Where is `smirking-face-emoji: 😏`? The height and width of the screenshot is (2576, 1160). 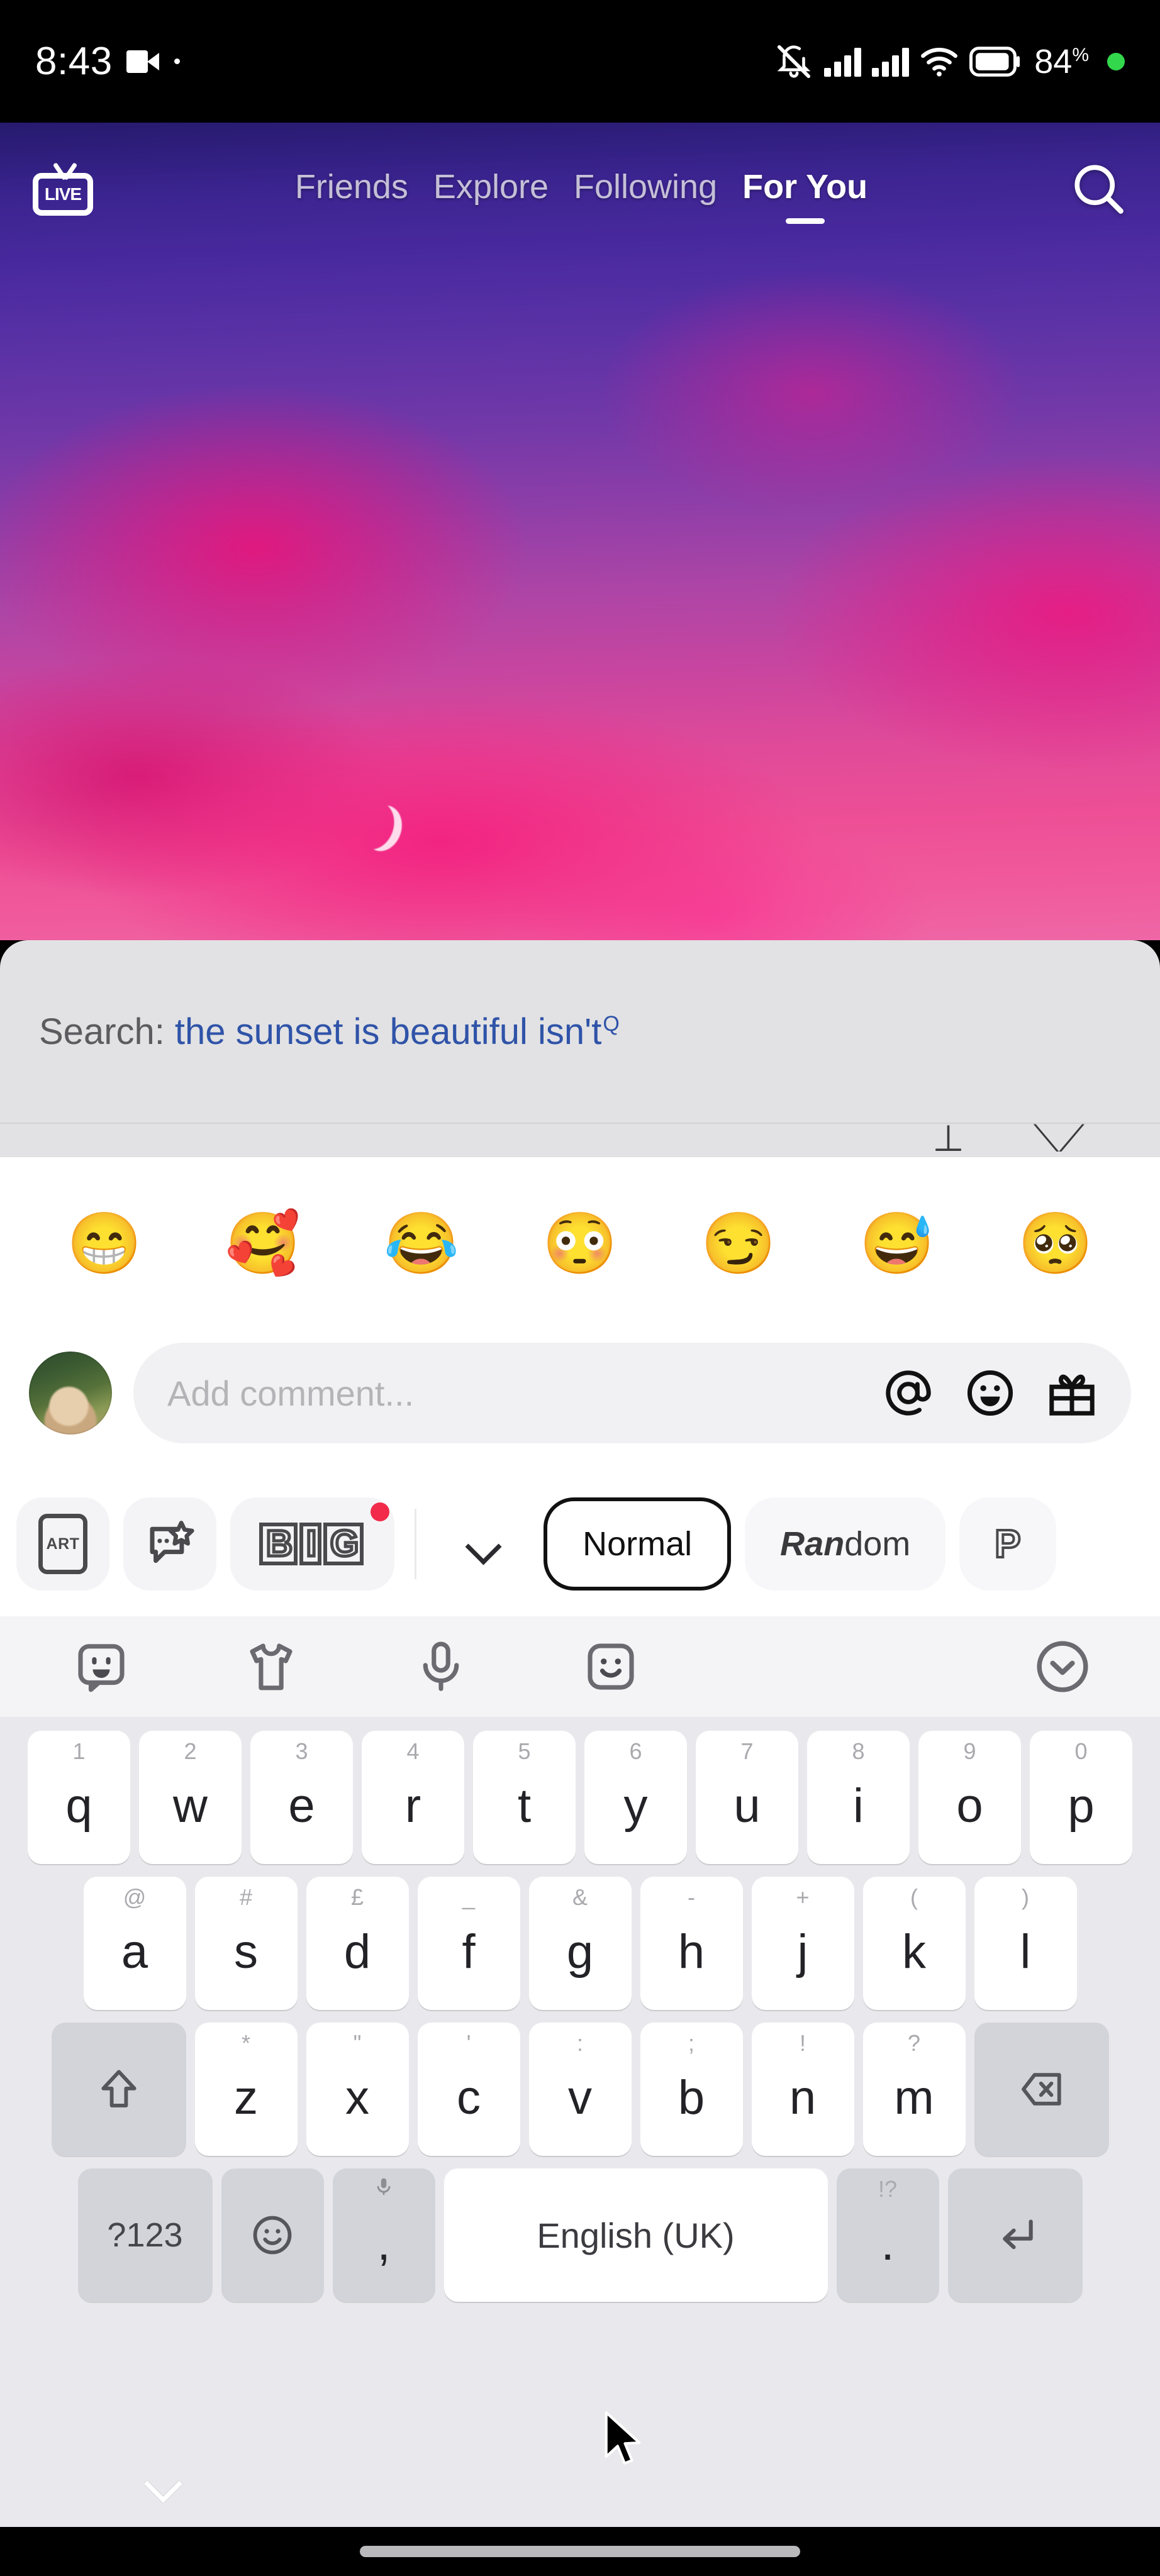 smirking-face-emoji: 😏 is located at coordinates (738, 1243).